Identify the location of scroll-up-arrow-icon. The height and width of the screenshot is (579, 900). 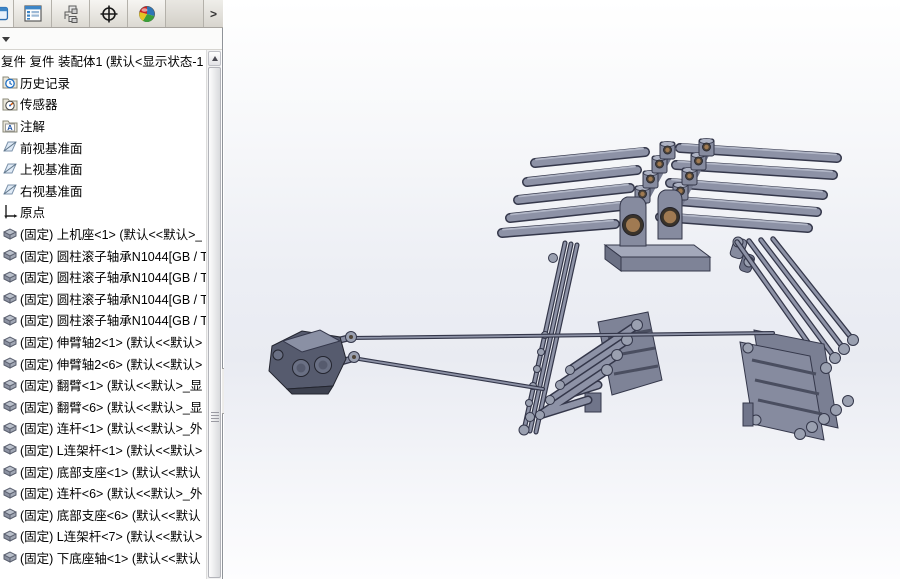
(214, 58).